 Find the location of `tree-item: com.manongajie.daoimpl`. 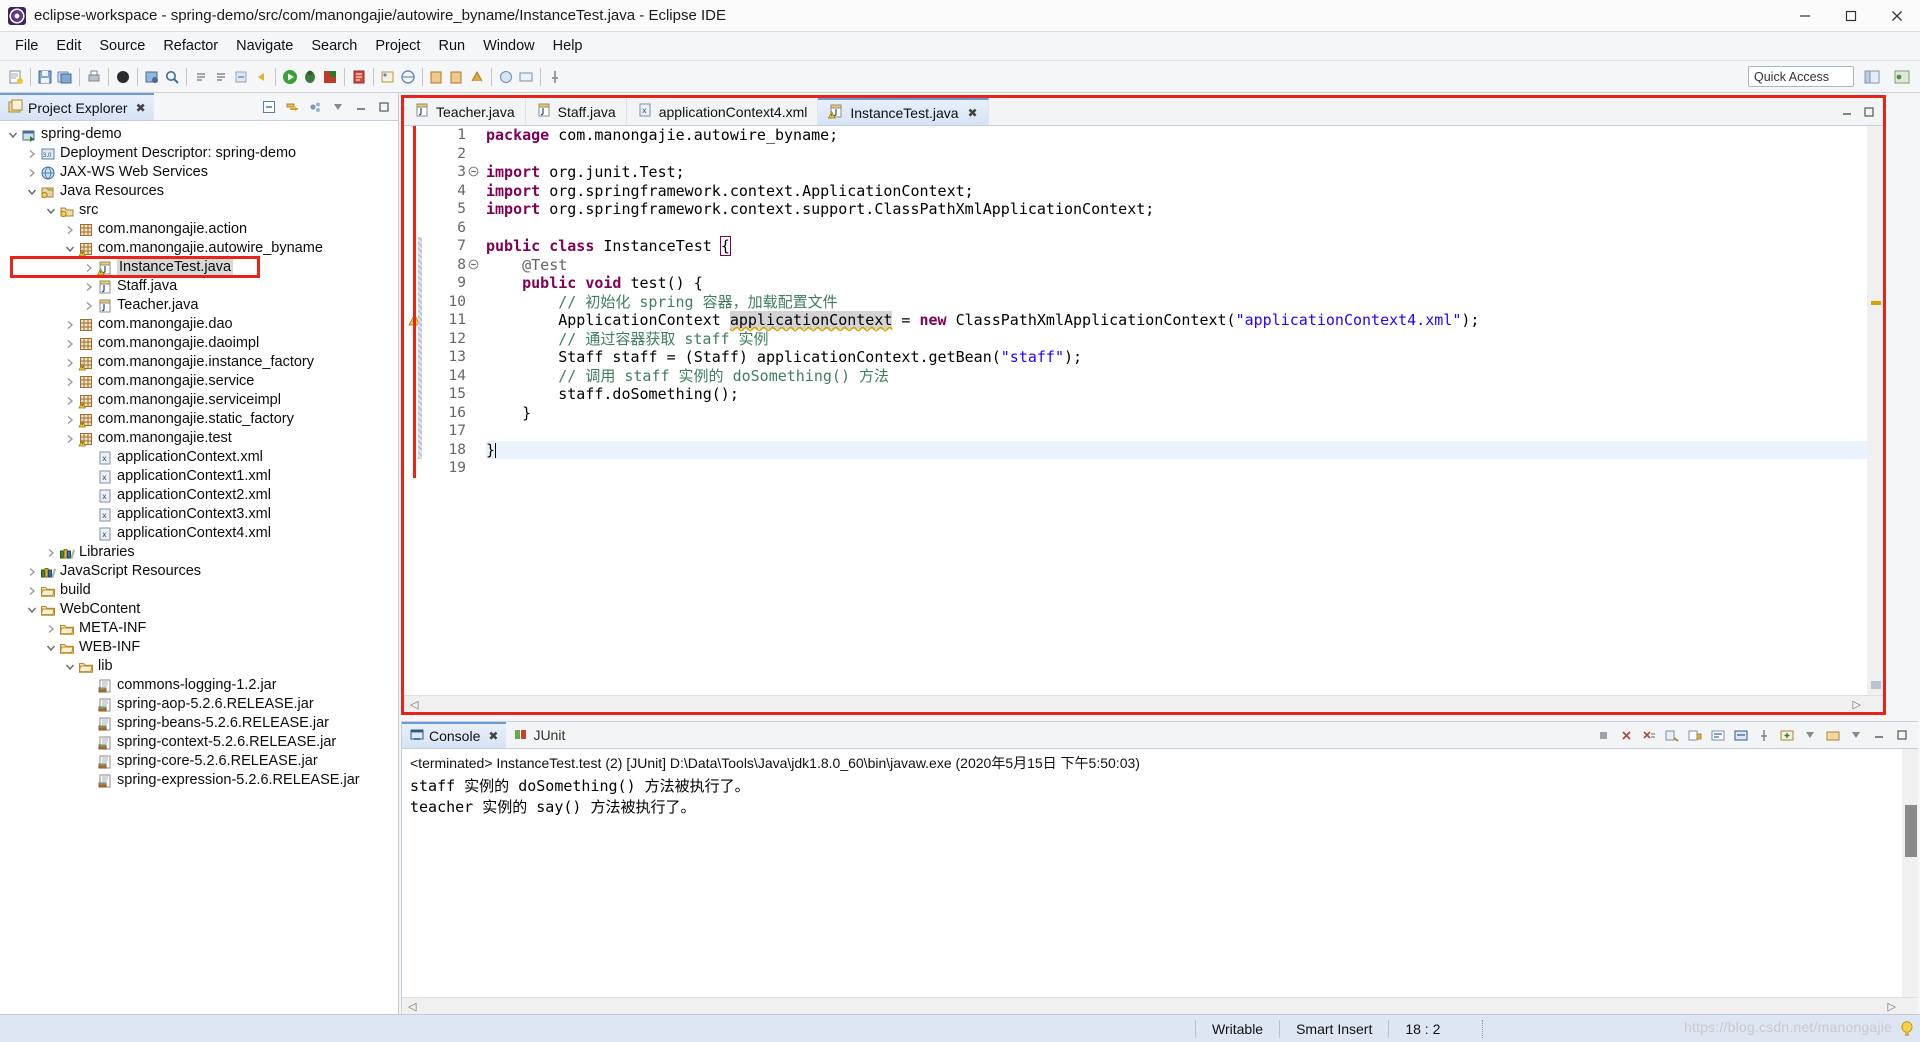

tree-item: com.manongajie.daoimpl is located at coordinates (199, 343).